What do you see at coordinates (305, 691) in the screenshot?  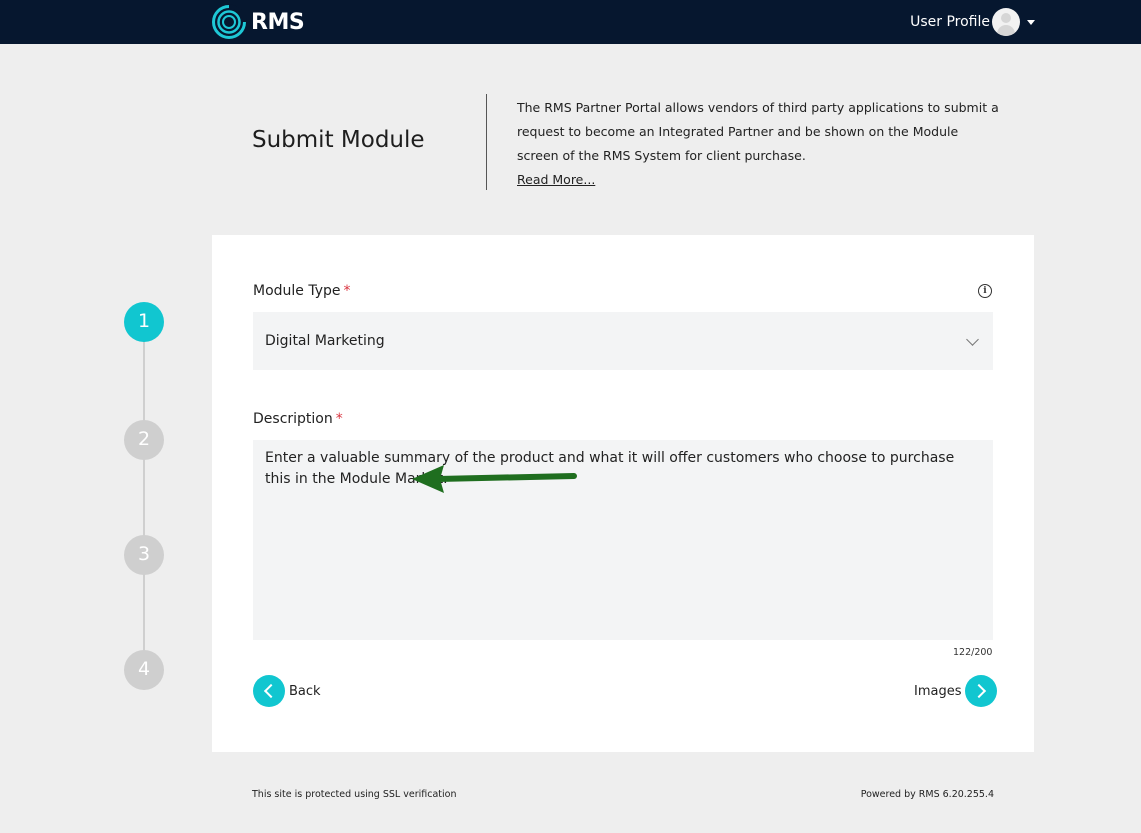 I see `back-label: Back` at bounding box center [305, 691].